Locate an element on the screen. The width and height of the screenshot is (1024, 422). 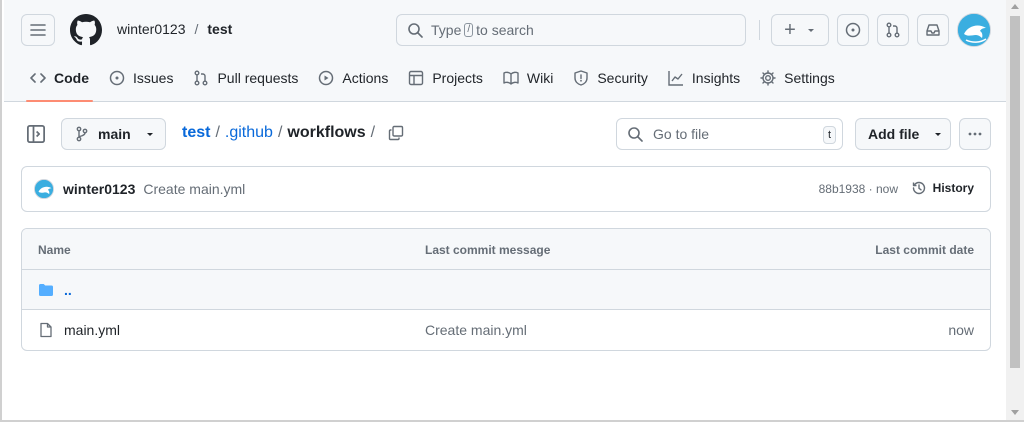
breadcrumb-repo: test is located at coordinates (196, 133).